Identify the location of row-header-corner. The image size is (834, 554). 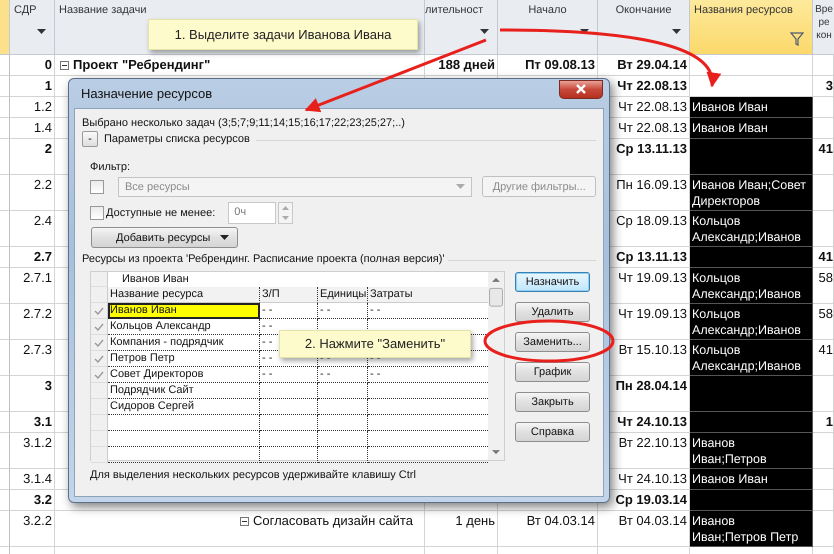
(5, 27).